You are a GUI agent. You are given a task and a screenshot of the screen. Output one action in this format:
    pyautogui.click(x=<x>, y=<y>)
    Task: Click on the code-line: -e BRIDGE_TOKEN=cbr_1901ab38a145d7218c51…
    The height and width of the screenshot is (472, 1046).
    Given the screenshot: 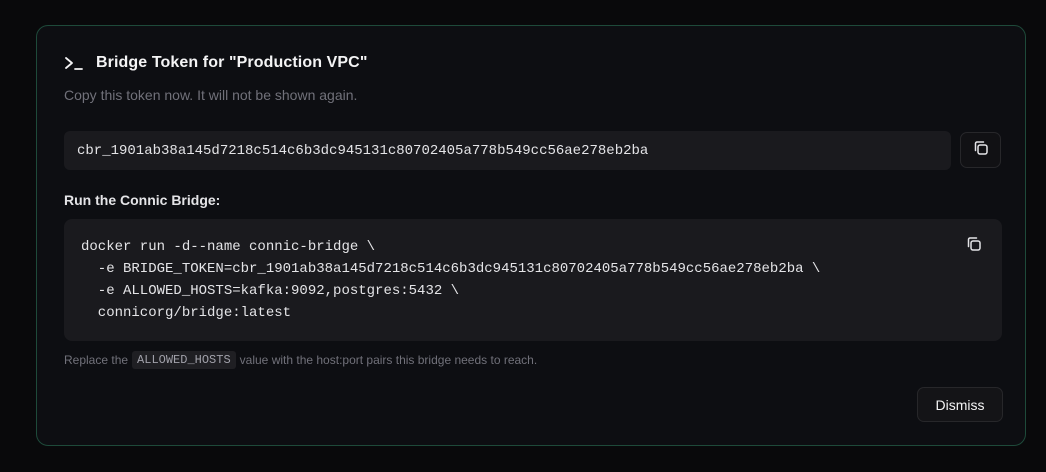 What is the action you would take?
    pyautogui.click(x=451, y=269)
    